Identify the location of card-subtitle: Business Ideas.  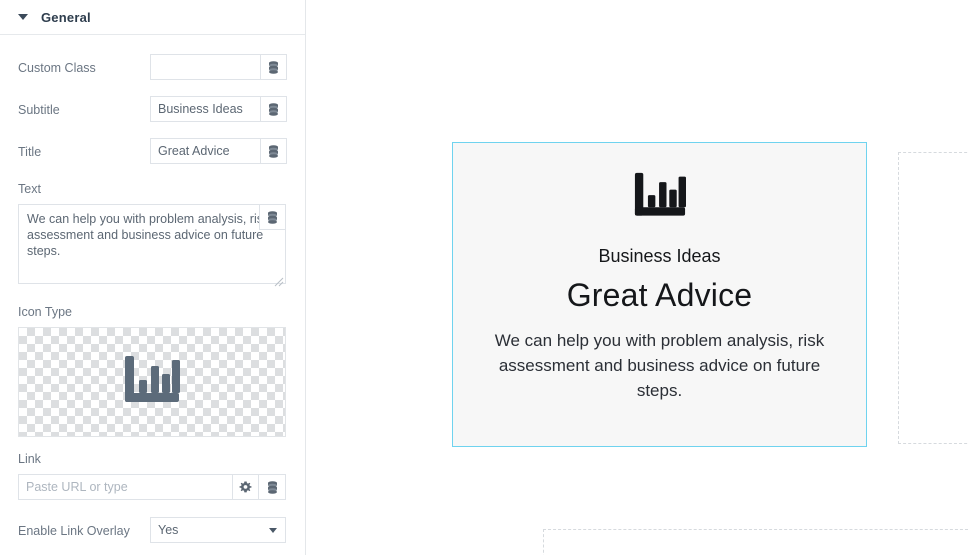
(659, 256).